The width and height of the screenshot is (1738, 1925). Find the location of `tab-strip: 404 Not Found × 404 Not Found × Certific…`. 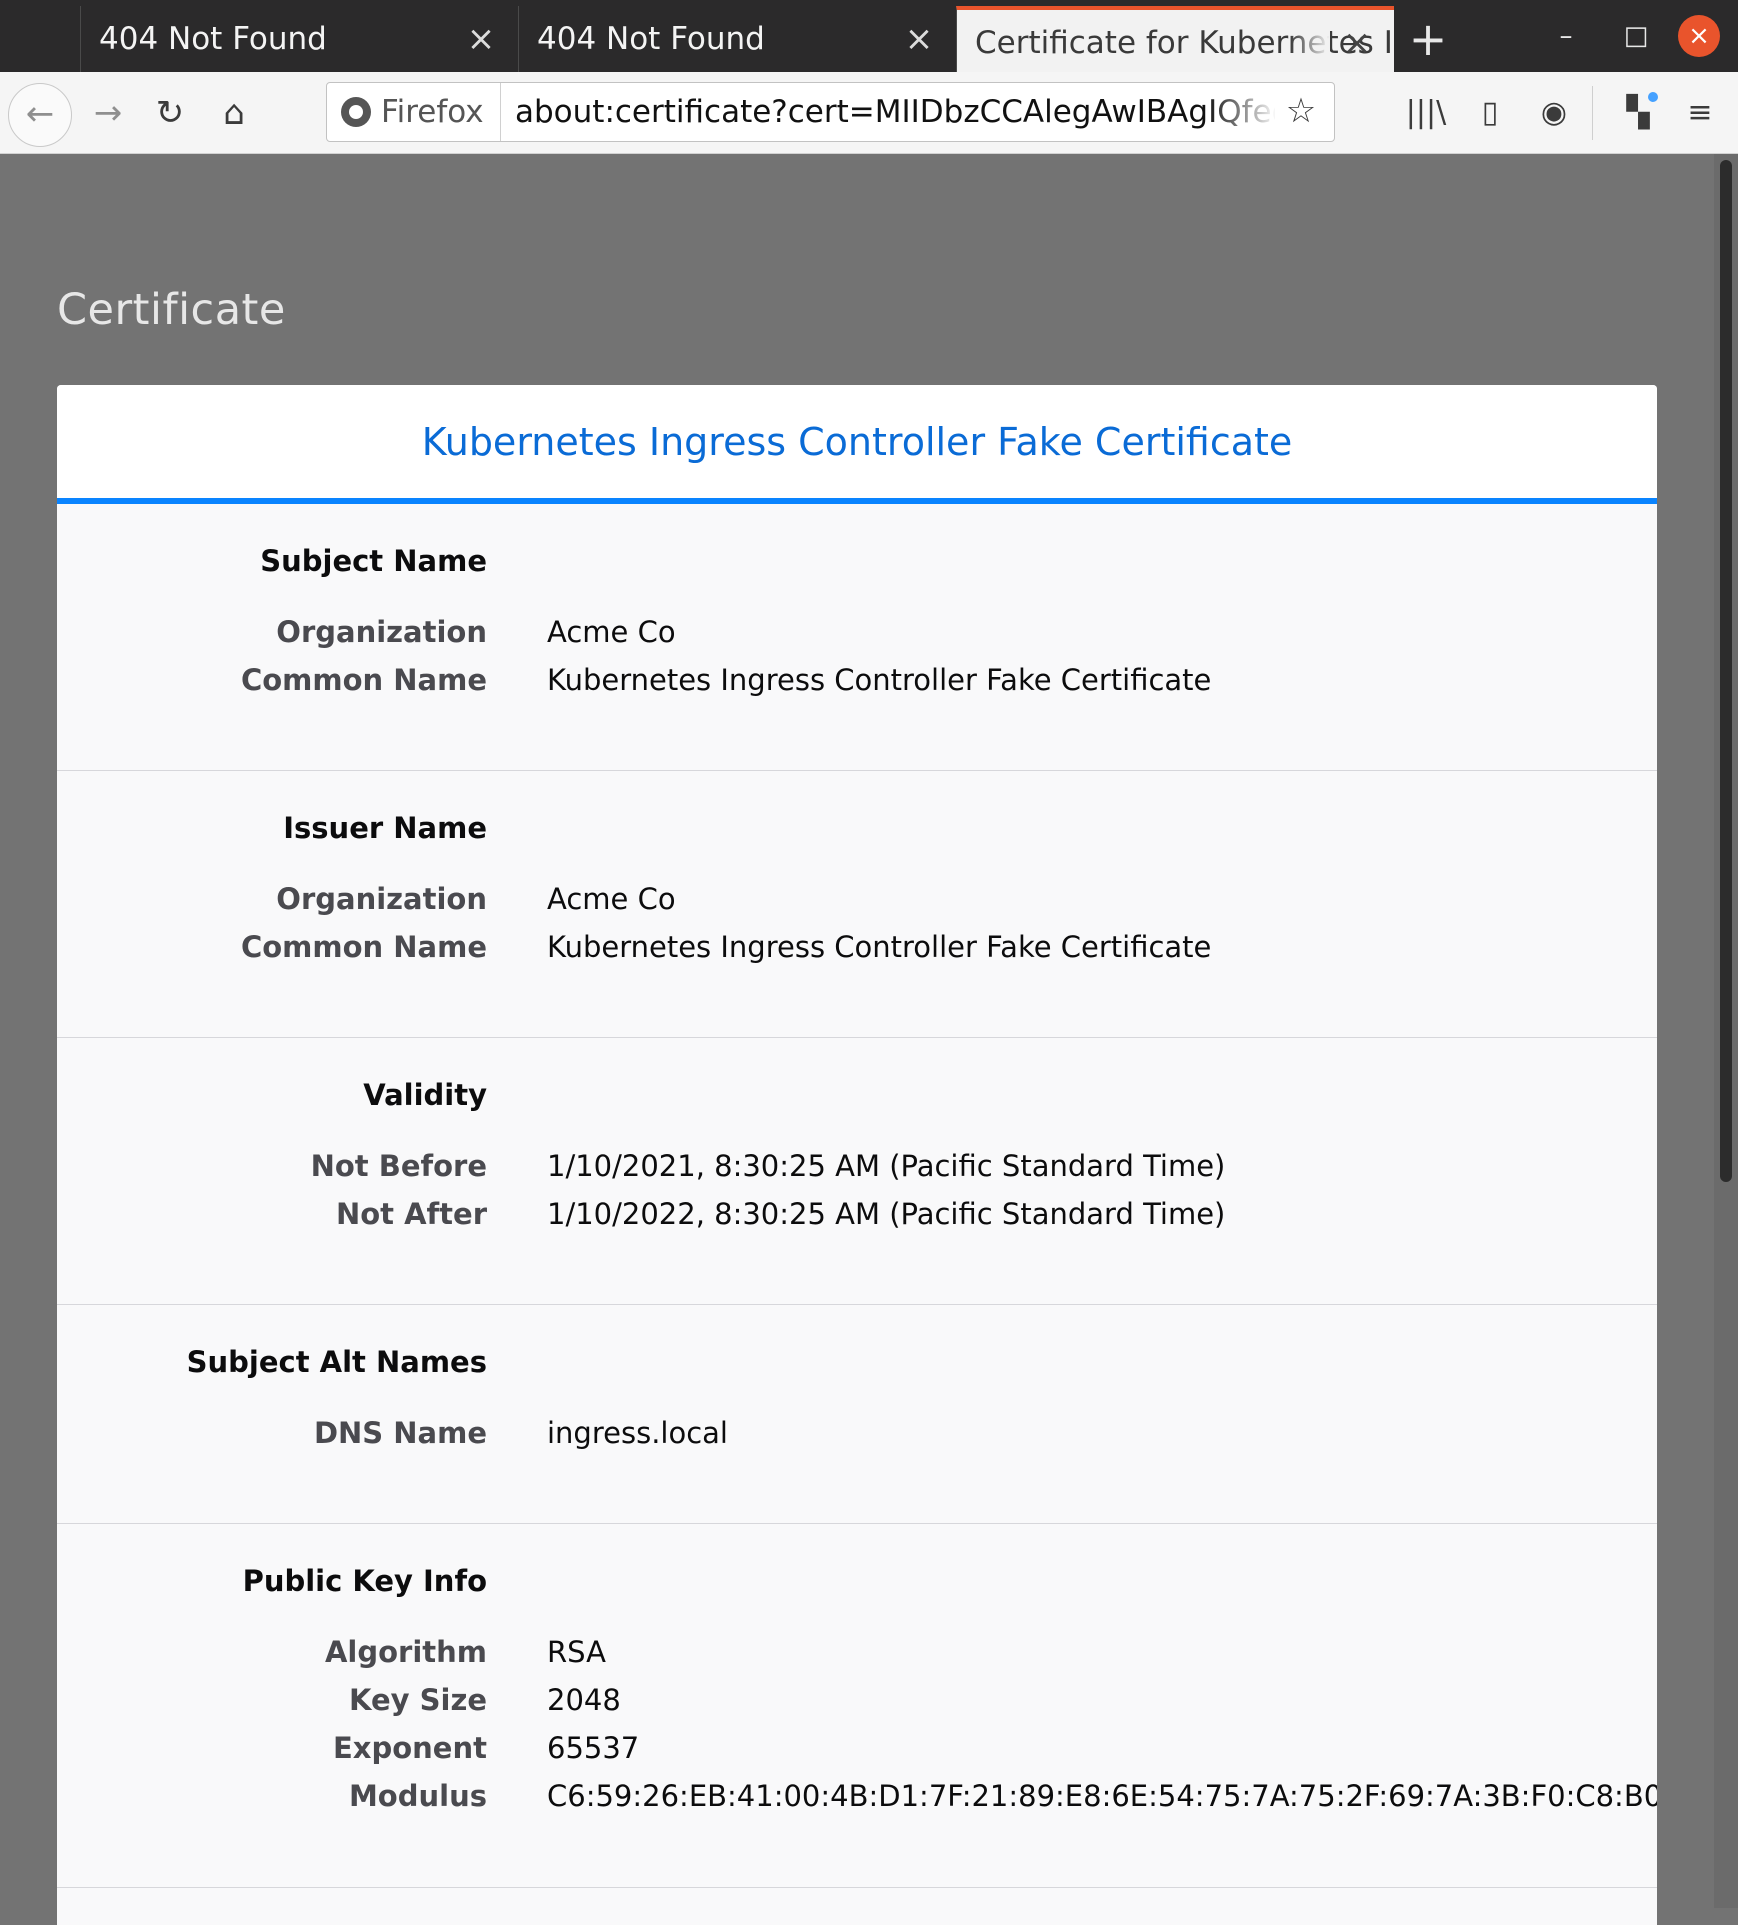

tab-strip: 404 Not Found × 404 Not Found × Certific… is located at coordinates (869, 36).